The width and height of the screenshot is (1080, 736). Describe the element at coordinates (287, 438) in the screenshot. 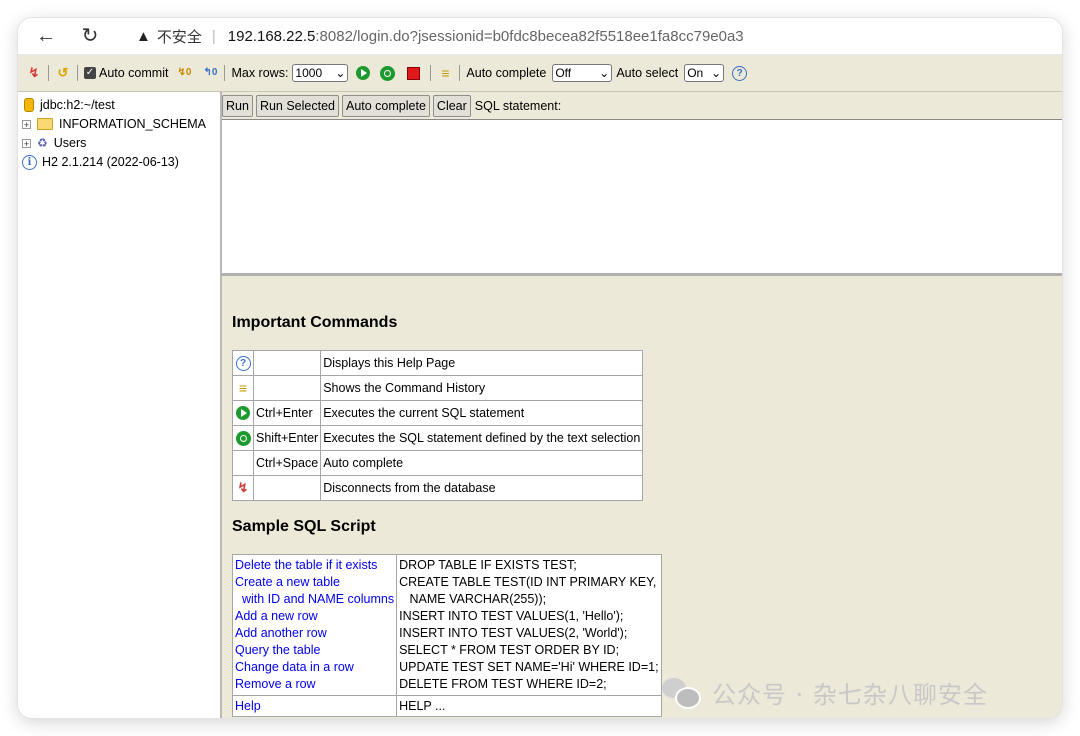

I see `shortcut-cell: Shift+Enter` at that location.